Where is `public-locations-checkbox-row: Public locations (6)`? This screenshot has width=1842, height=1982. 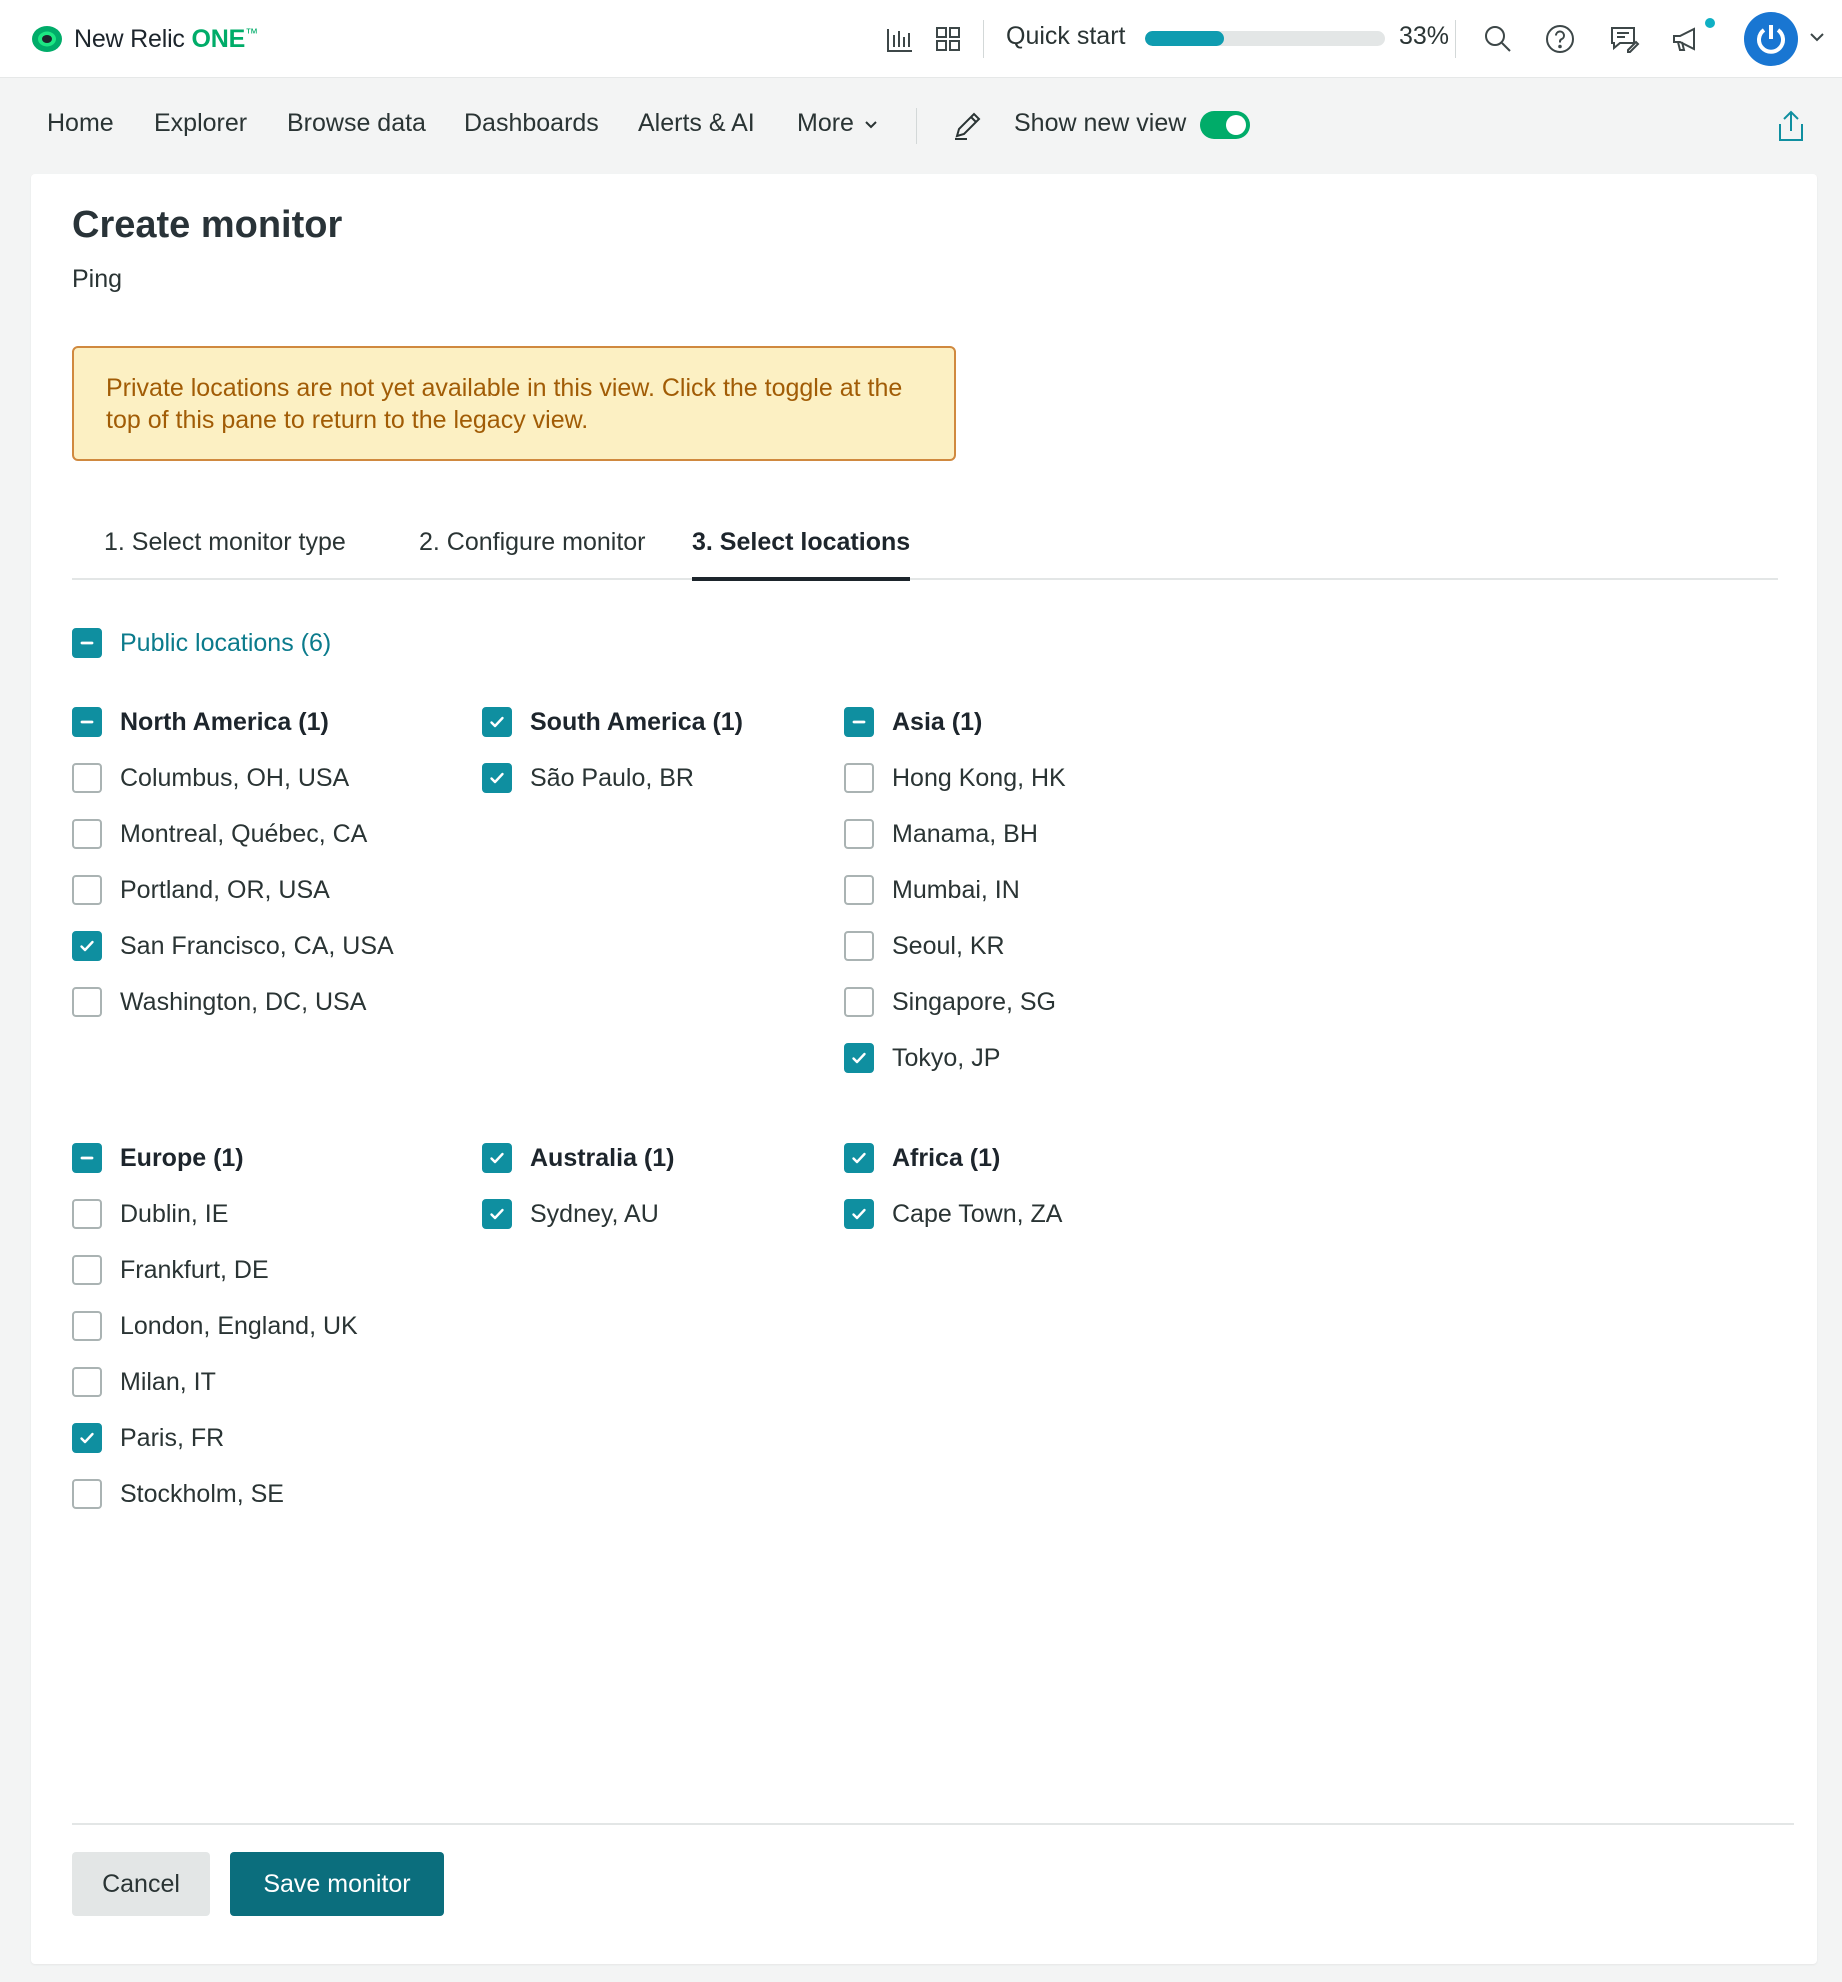
public-locations-checkbox-row: Public locations (6) is located at coordinates (201, 643).